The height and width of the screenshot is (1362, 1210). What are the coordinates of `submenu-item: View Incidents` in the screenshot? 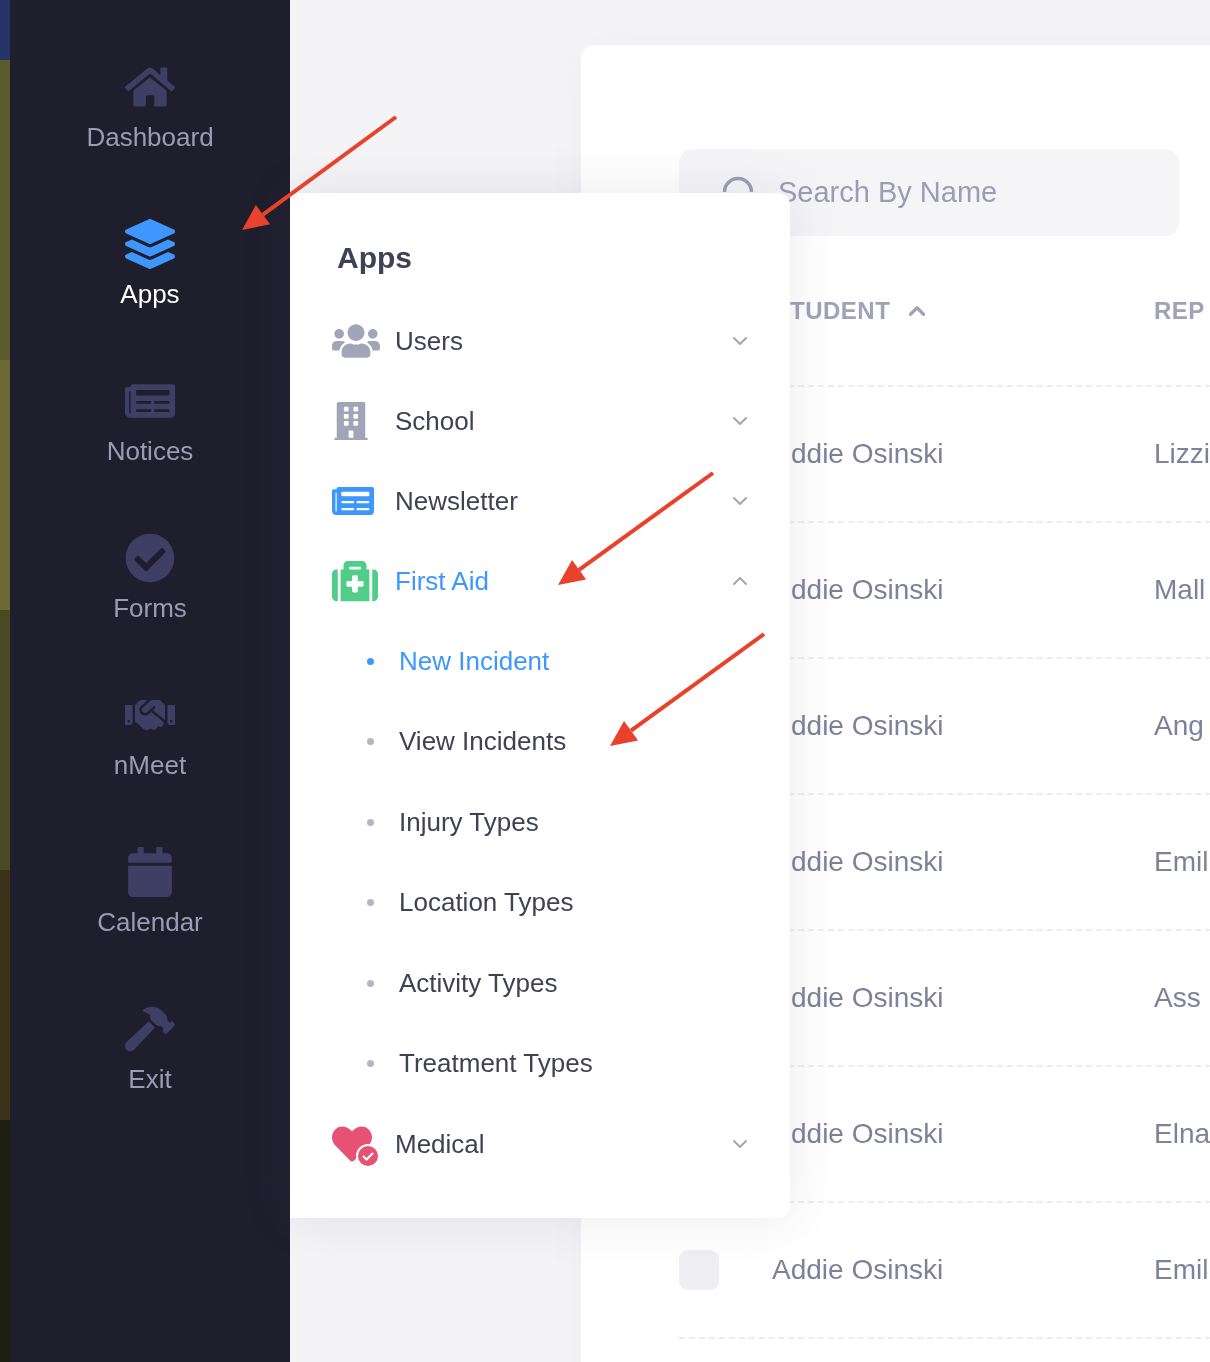 It's located at (561, 741).